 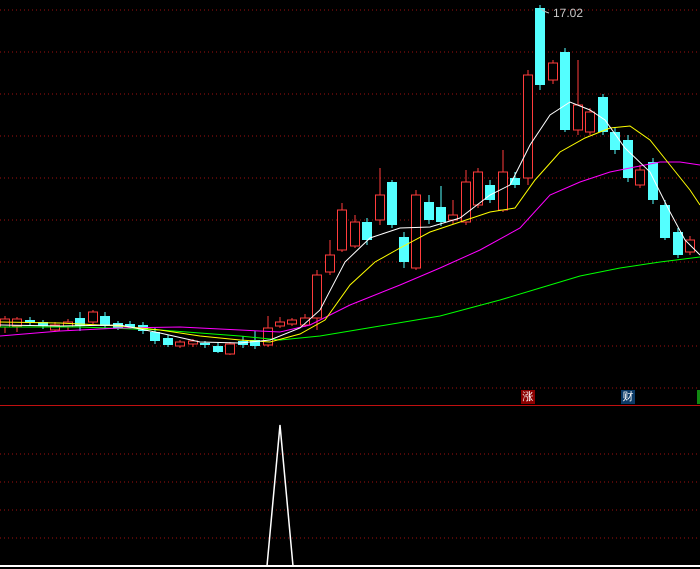 What do you see at coordinates (628, 397) in the screenshot?
I see `marker-badge: 财` at bounding box center [628, 397].